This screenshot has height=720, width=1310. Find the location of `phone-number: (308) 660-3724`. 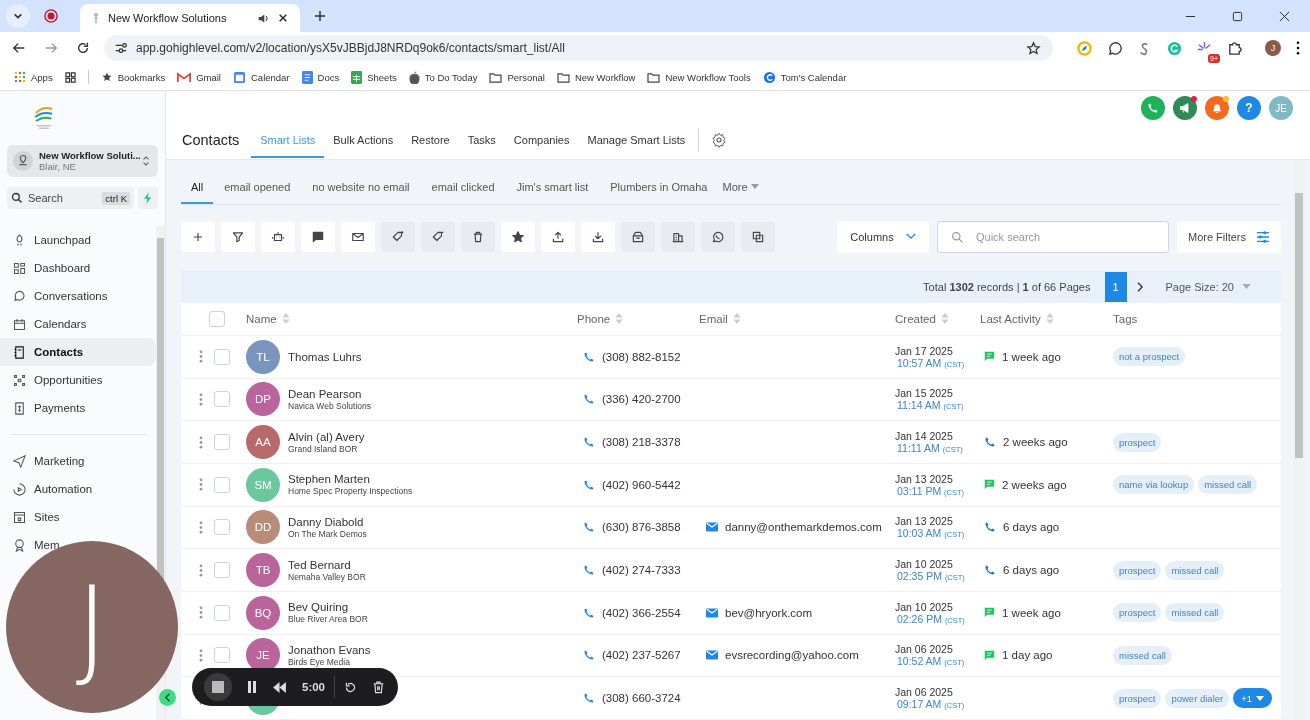

phone-number: (308) 660-3724 is located at coordinates (641, 698).